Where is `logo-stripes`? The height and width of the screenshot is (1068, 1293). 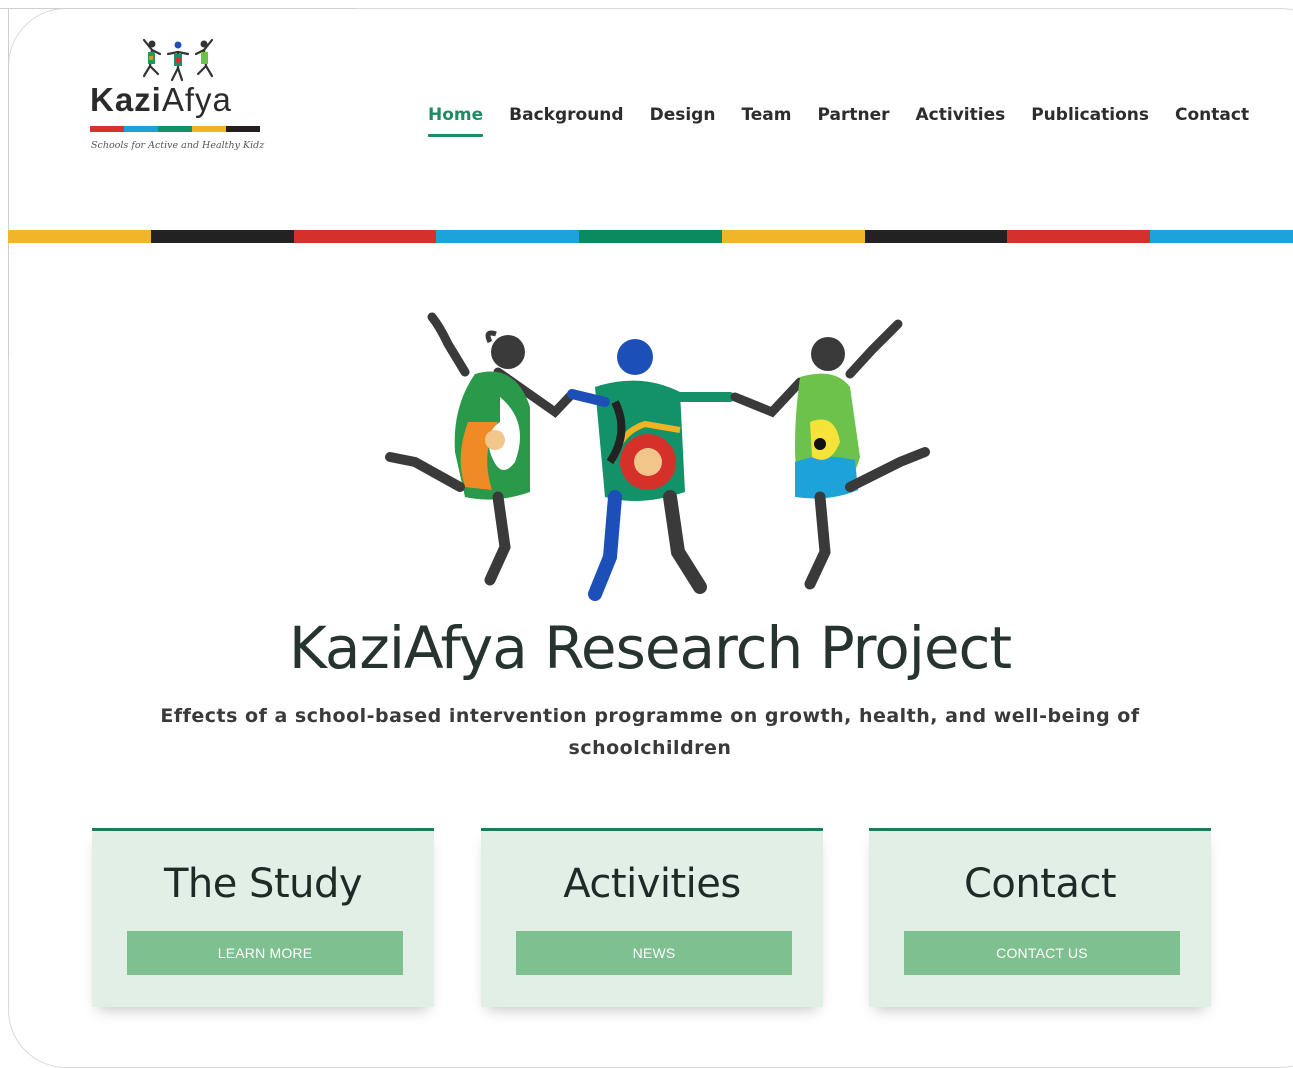 logo-stripes is located at coordinates (175, 129).